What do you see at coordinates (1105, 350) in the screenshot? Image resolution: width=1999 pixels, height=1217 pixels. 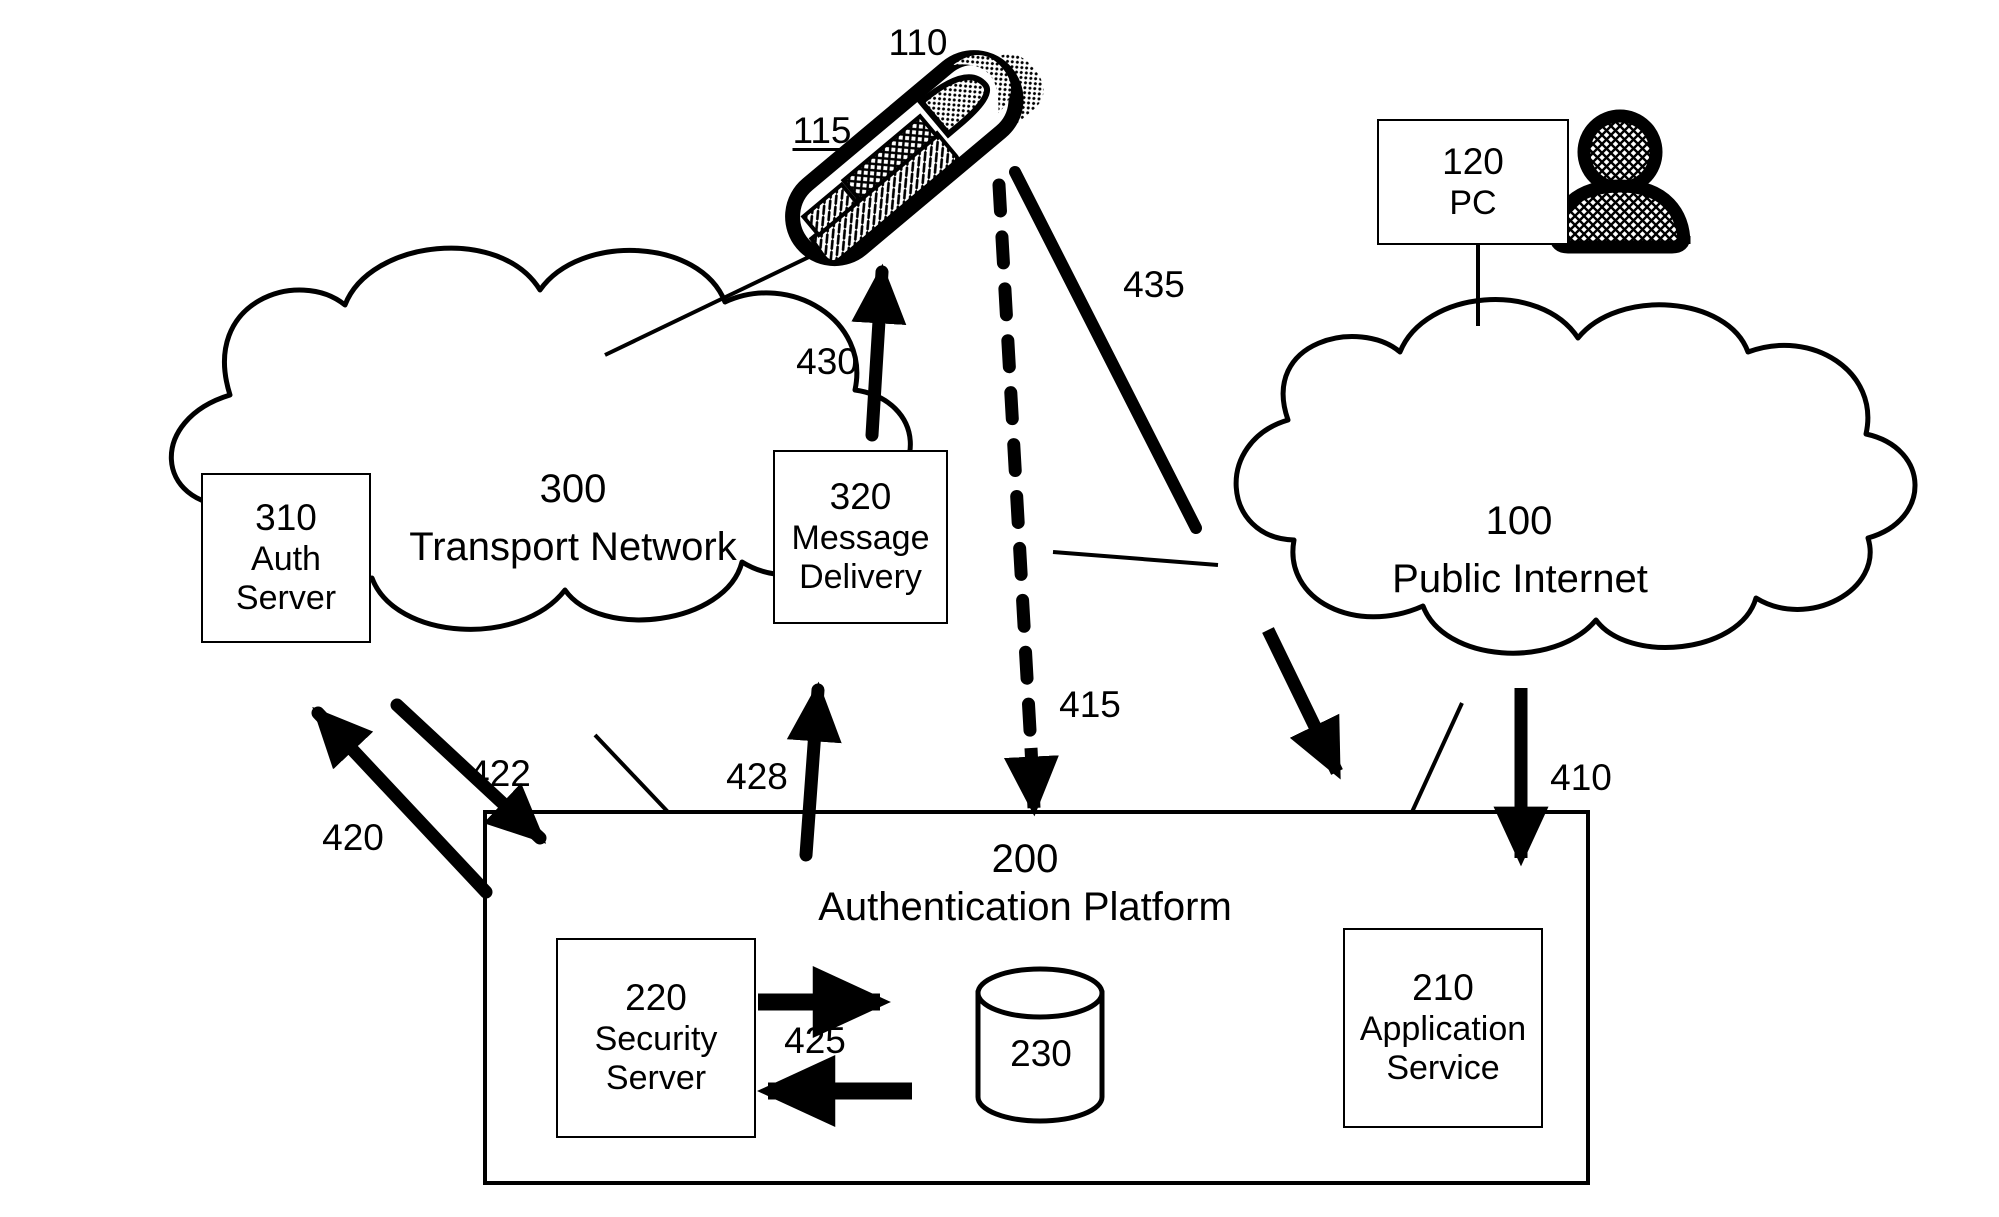 I see `flow-435-arrow` at bounding box center [1105, 350].